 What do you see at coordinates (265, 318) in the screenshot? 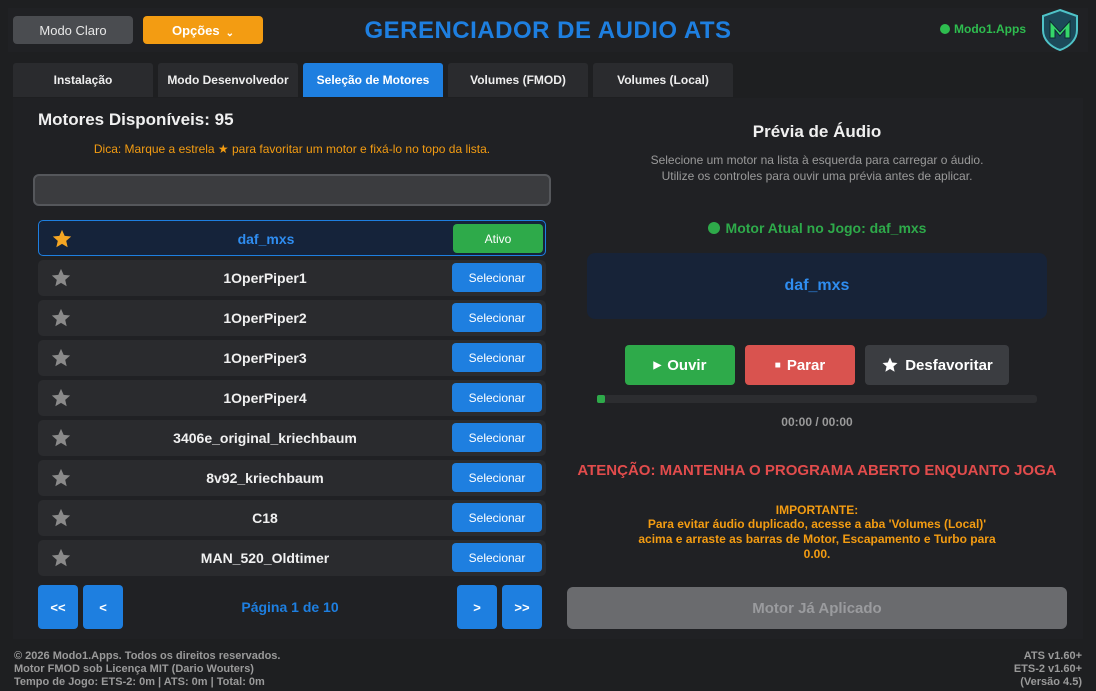
I see `engine-name: 1OperPiper2` at bounding box center [265, 318].